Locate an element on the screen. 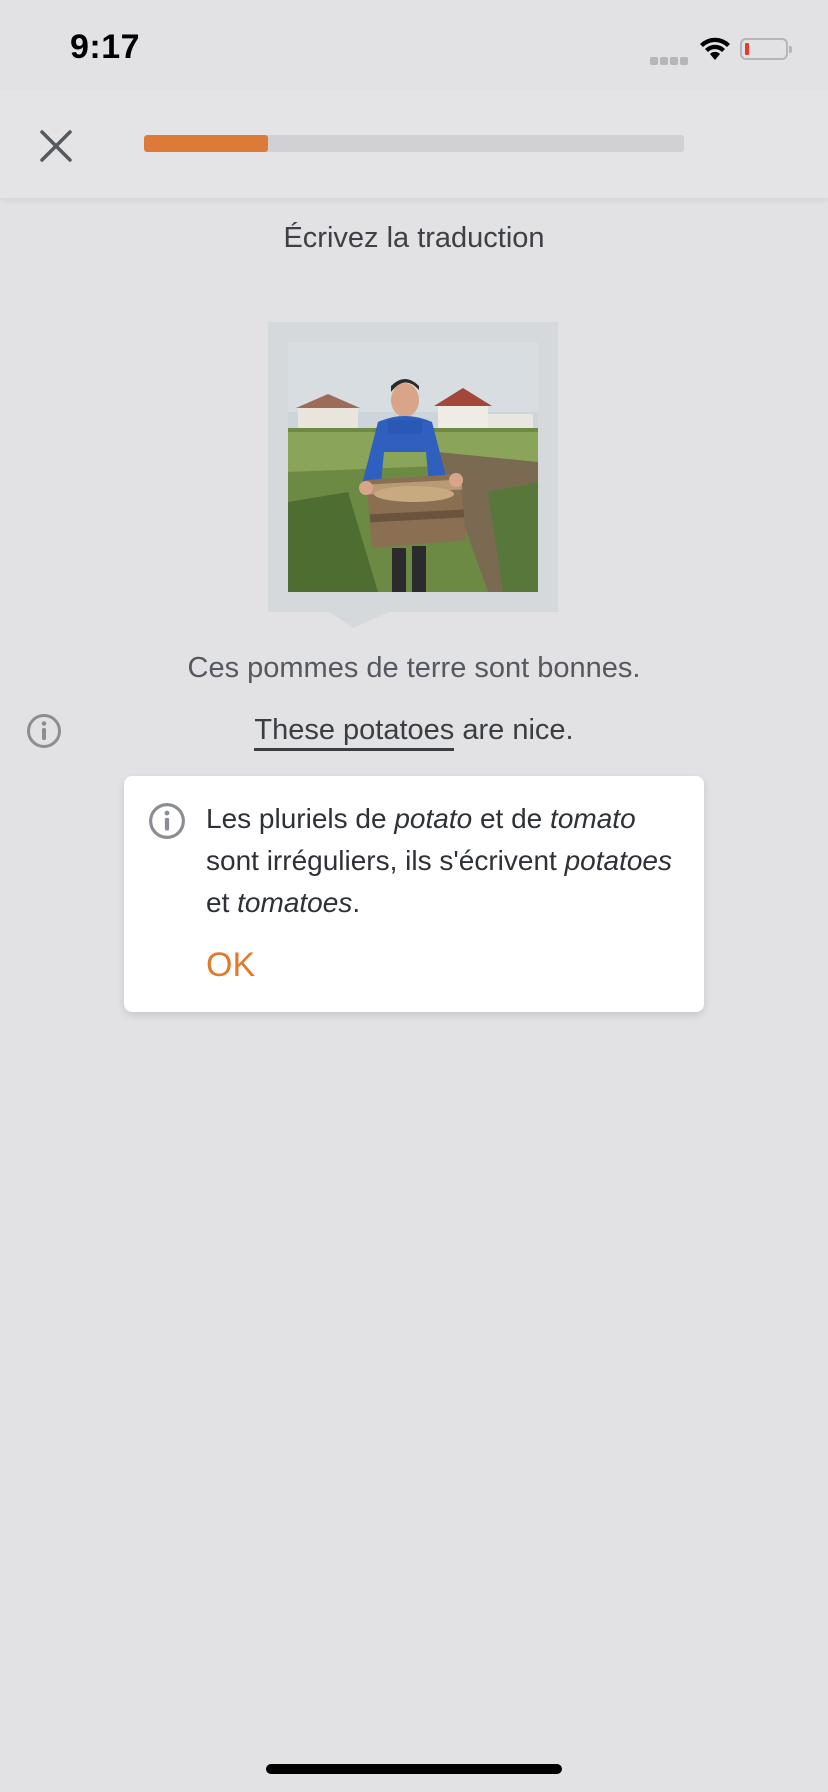 This screenshot has height=1792, width=828. close-icon is located at coordinates (56, 146).